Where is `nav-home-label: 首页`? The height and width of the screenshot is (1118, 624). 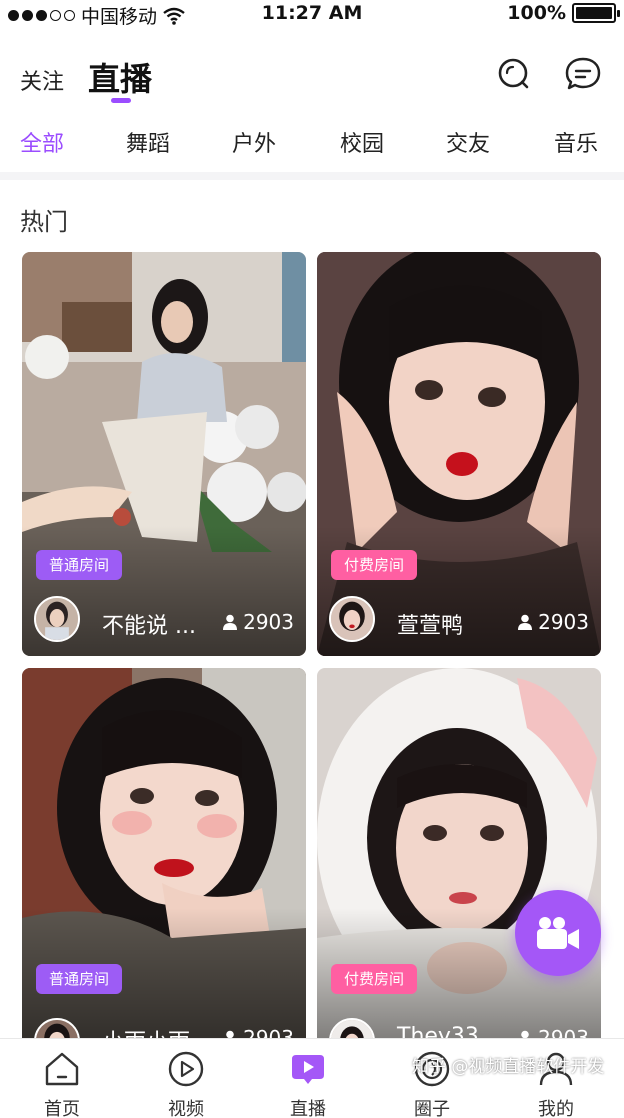 nav-home-label: 首页 is located at coordinates (62, 1108).